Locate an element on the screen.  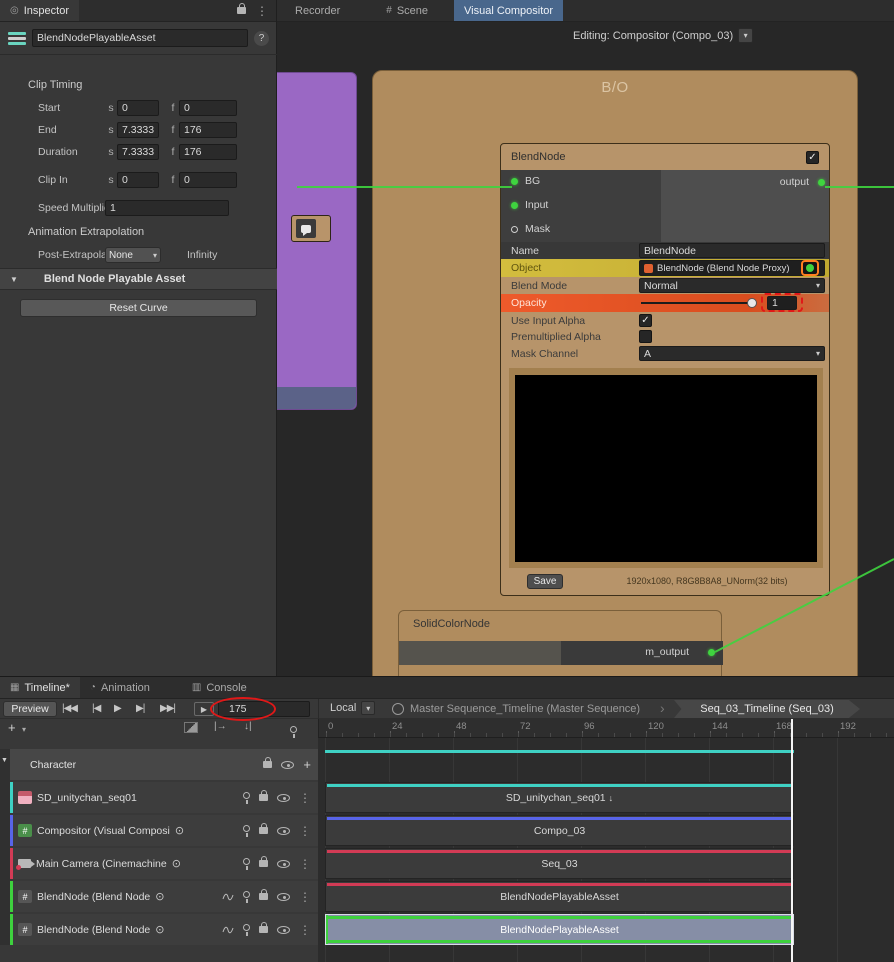
track-blendnode-1: # BlendNode (Blend Node ⊙ ⋮ is located at coordinates (164, 896).